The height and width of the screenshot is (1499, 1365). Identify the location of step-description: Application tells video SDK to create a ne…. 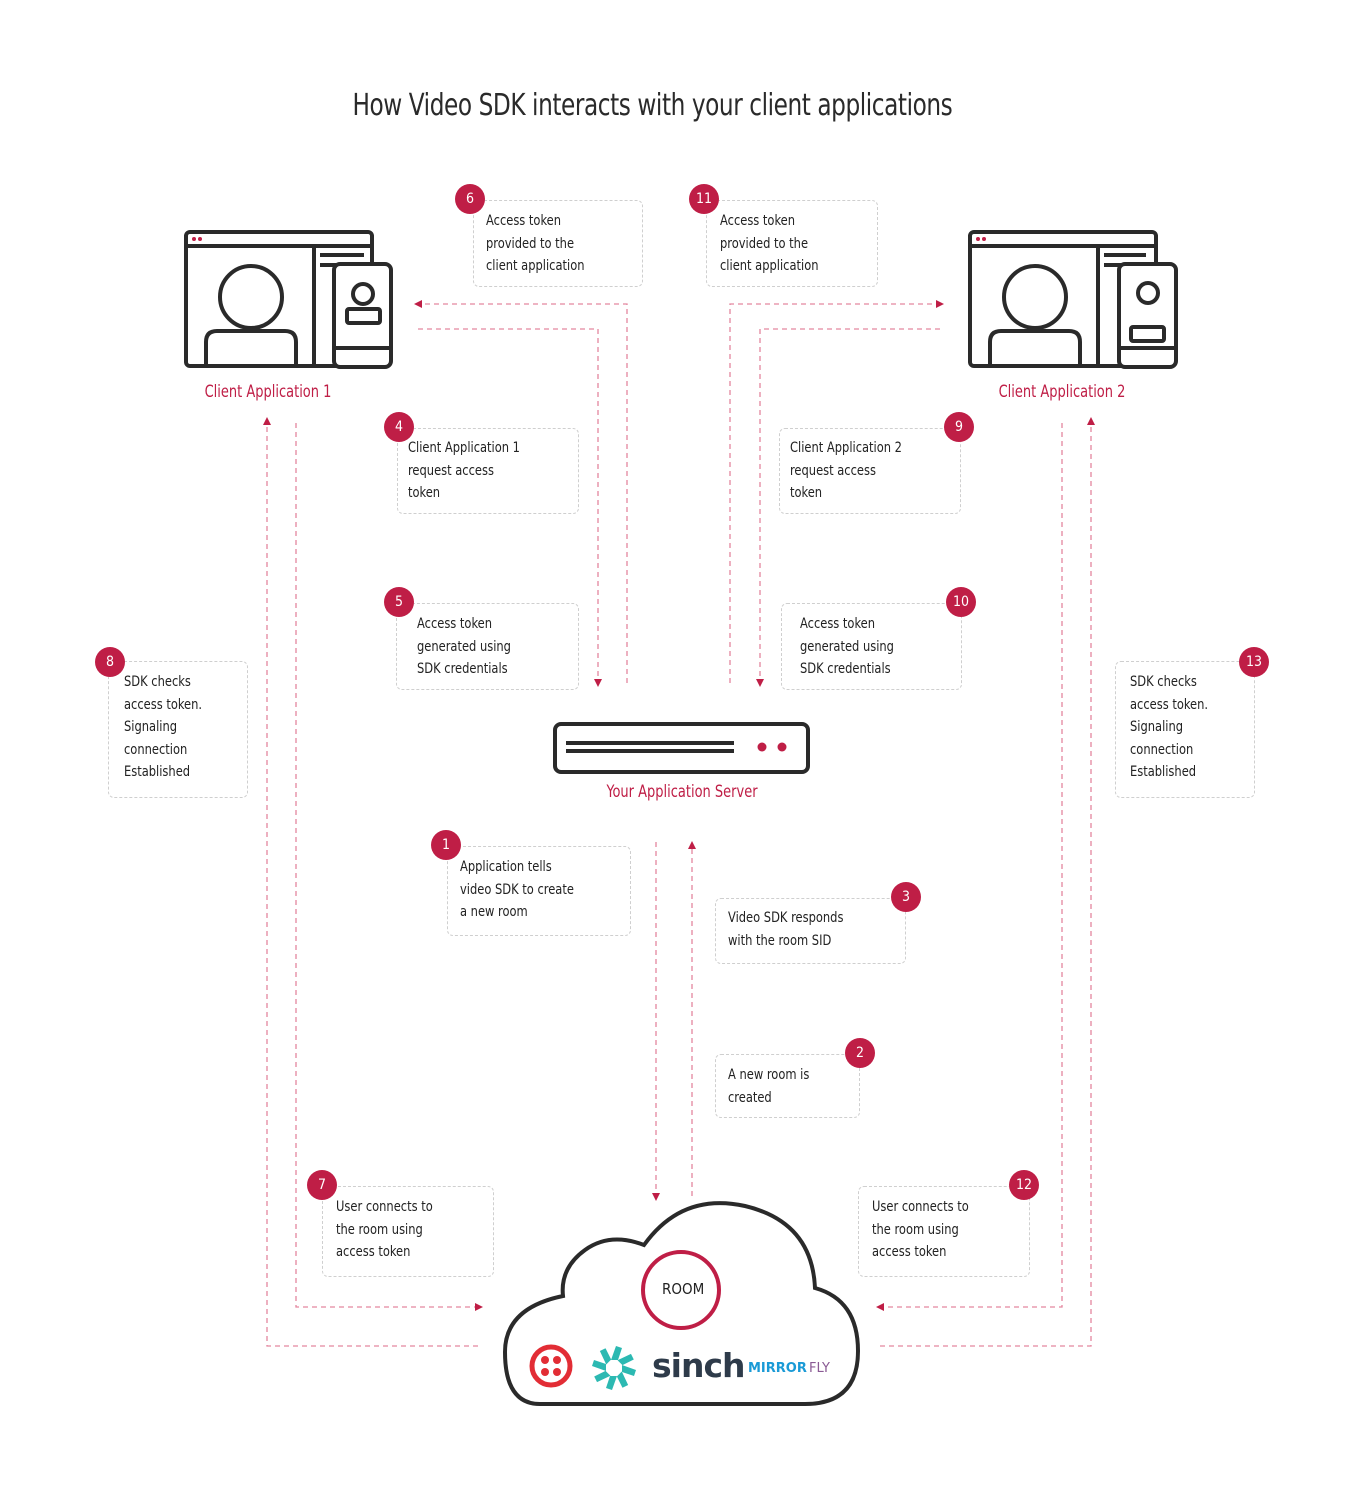
(517, 890).